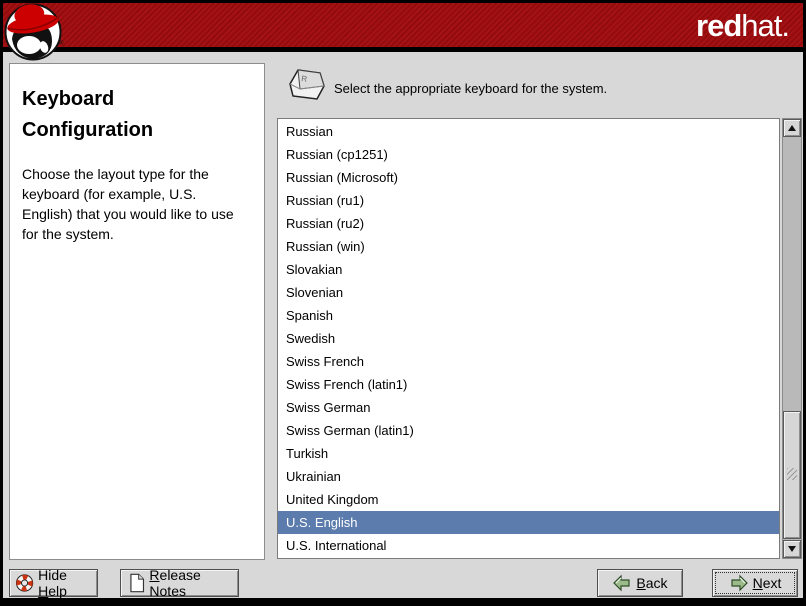 The width and height of the screenshot is (806, 606). I want to click on top-banner, so click(403, 25).